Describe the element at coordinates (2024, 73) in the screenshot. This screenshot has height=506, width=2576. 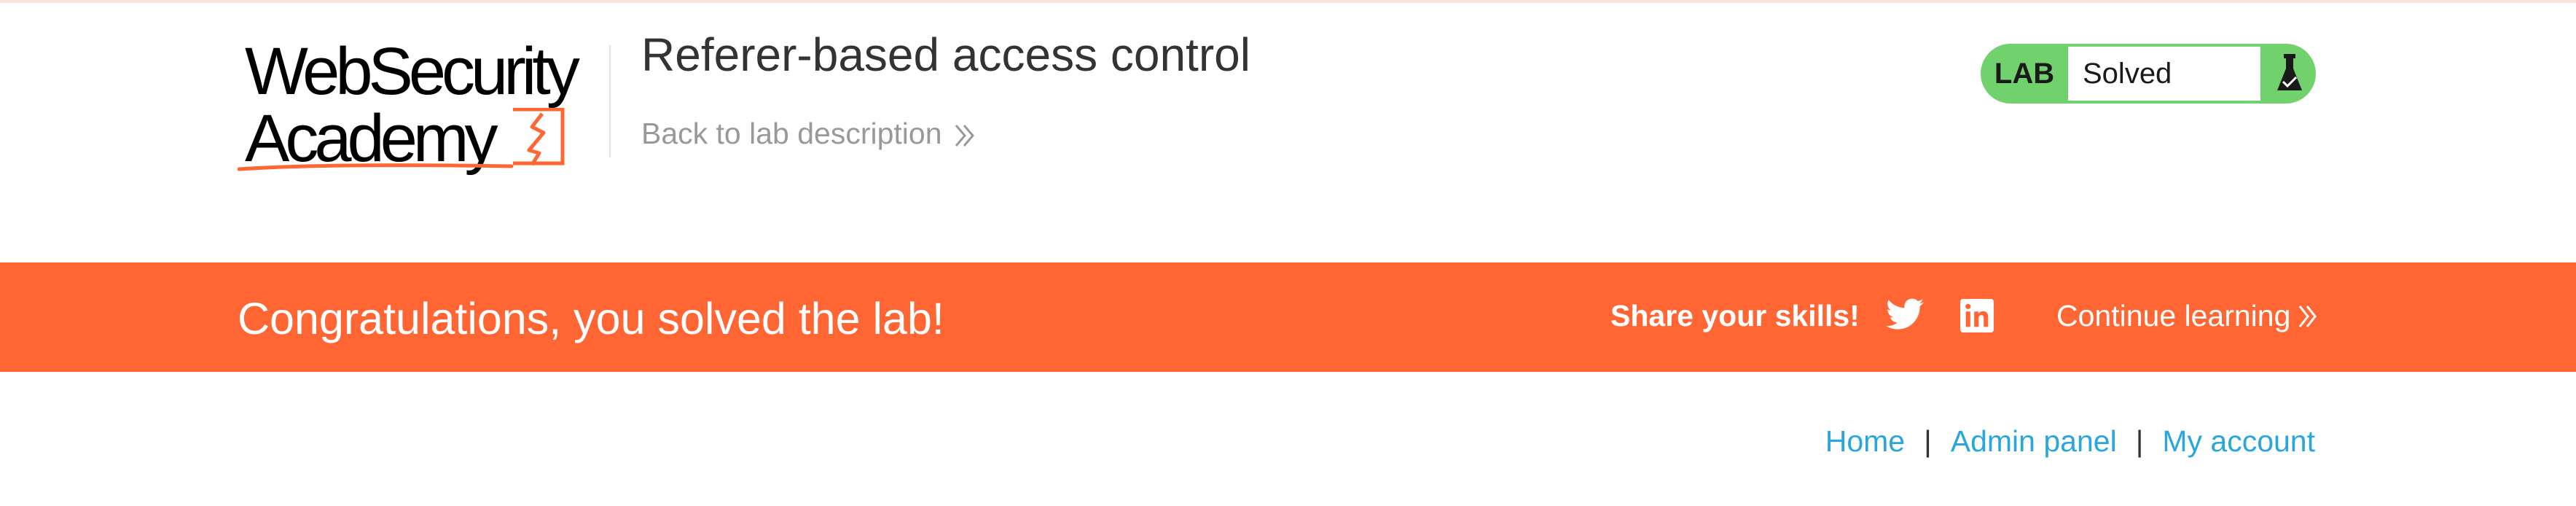
I see `lab-status-label: LAB` at that location.